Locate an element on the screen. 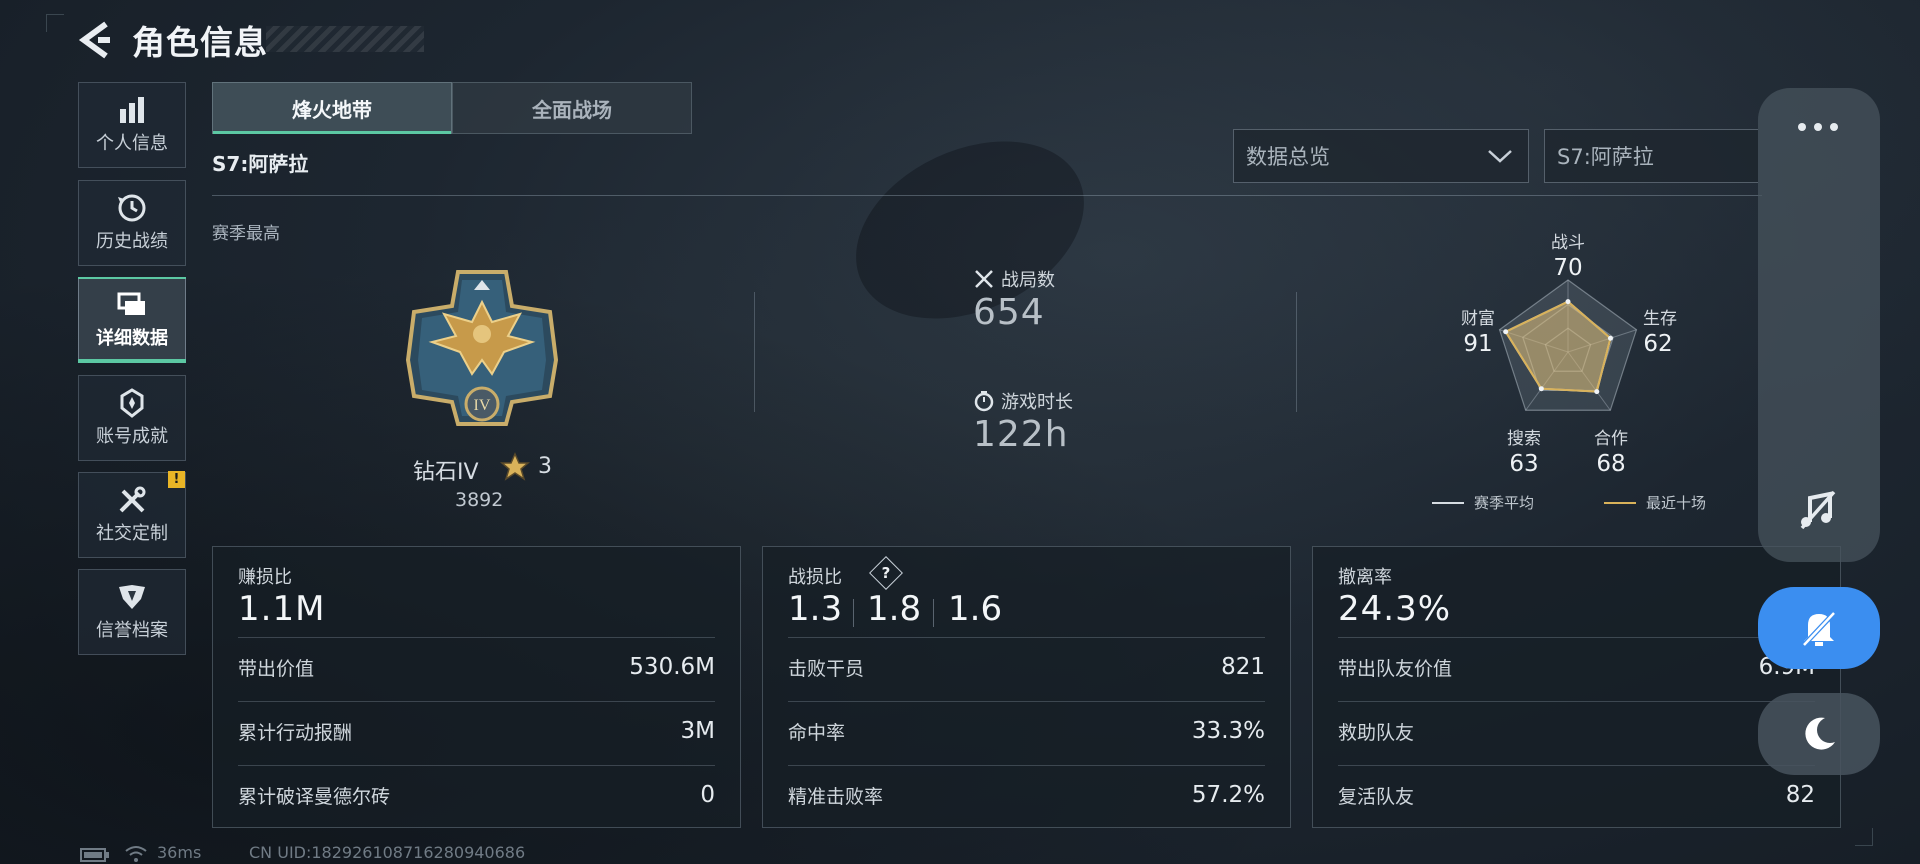 Image resolution: width=1920 pixels, height=864 pixels. sidebar-item-personal-info: 个人信息 is located at coordinates (132, 125).